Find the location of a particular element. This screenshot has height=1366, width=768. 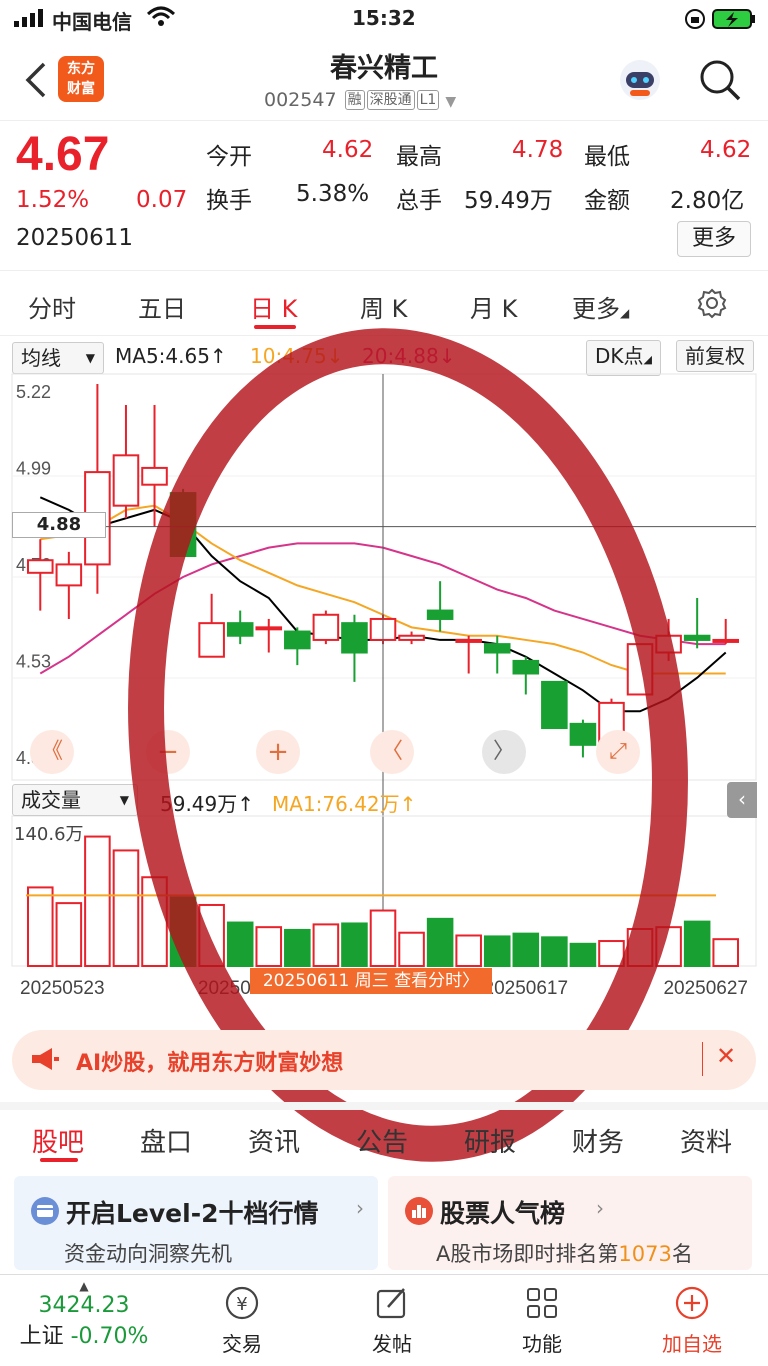

card-subtitle: 资金动向洞察先机 is located at coordinates (148, 1254).